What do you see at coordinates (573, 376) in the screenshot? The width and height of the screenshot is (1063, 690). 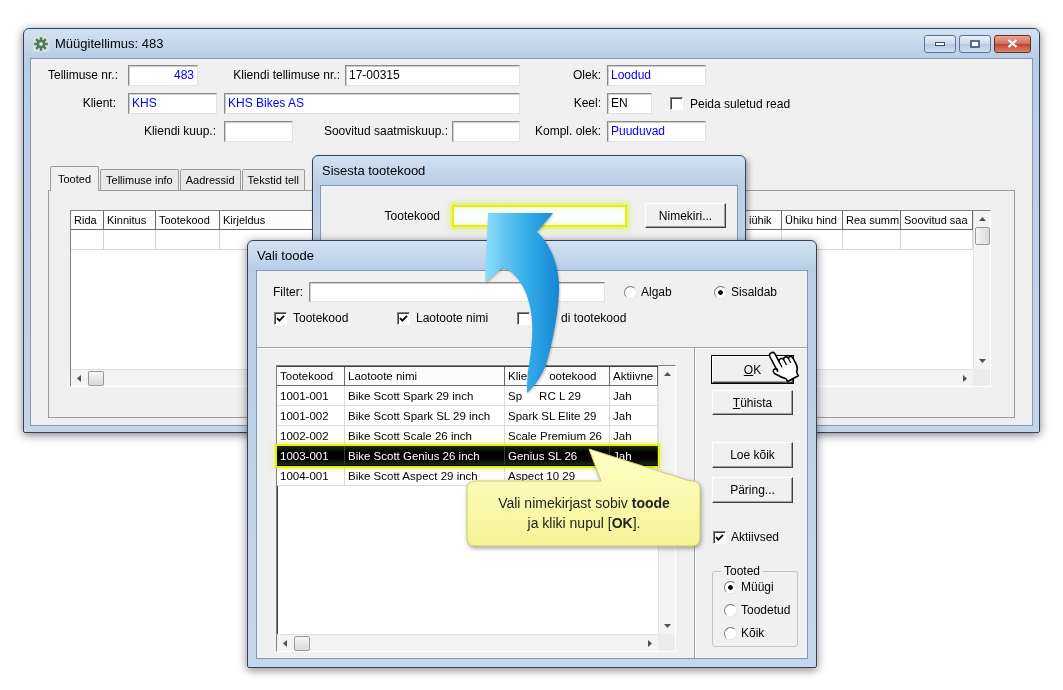 I see `column-header: ootekood` at bounding box center [573, 376].